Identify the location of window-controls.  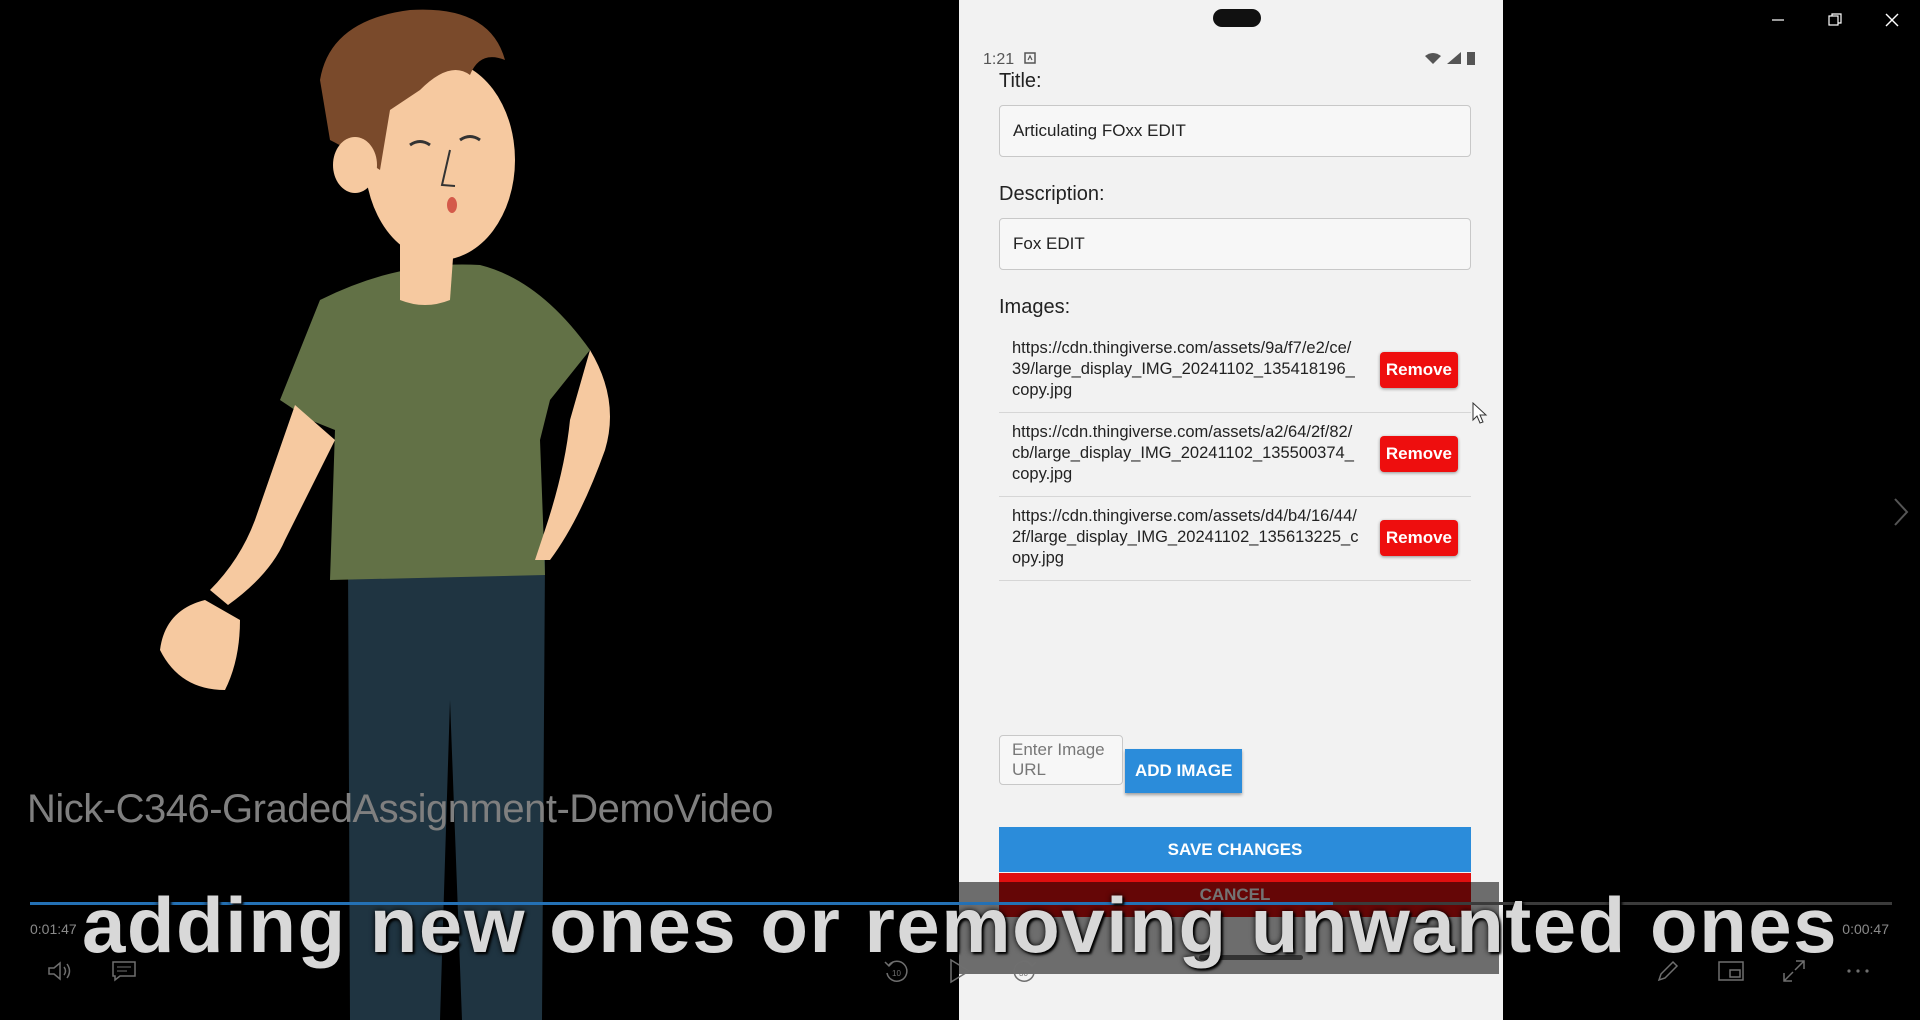
(1834, 20).